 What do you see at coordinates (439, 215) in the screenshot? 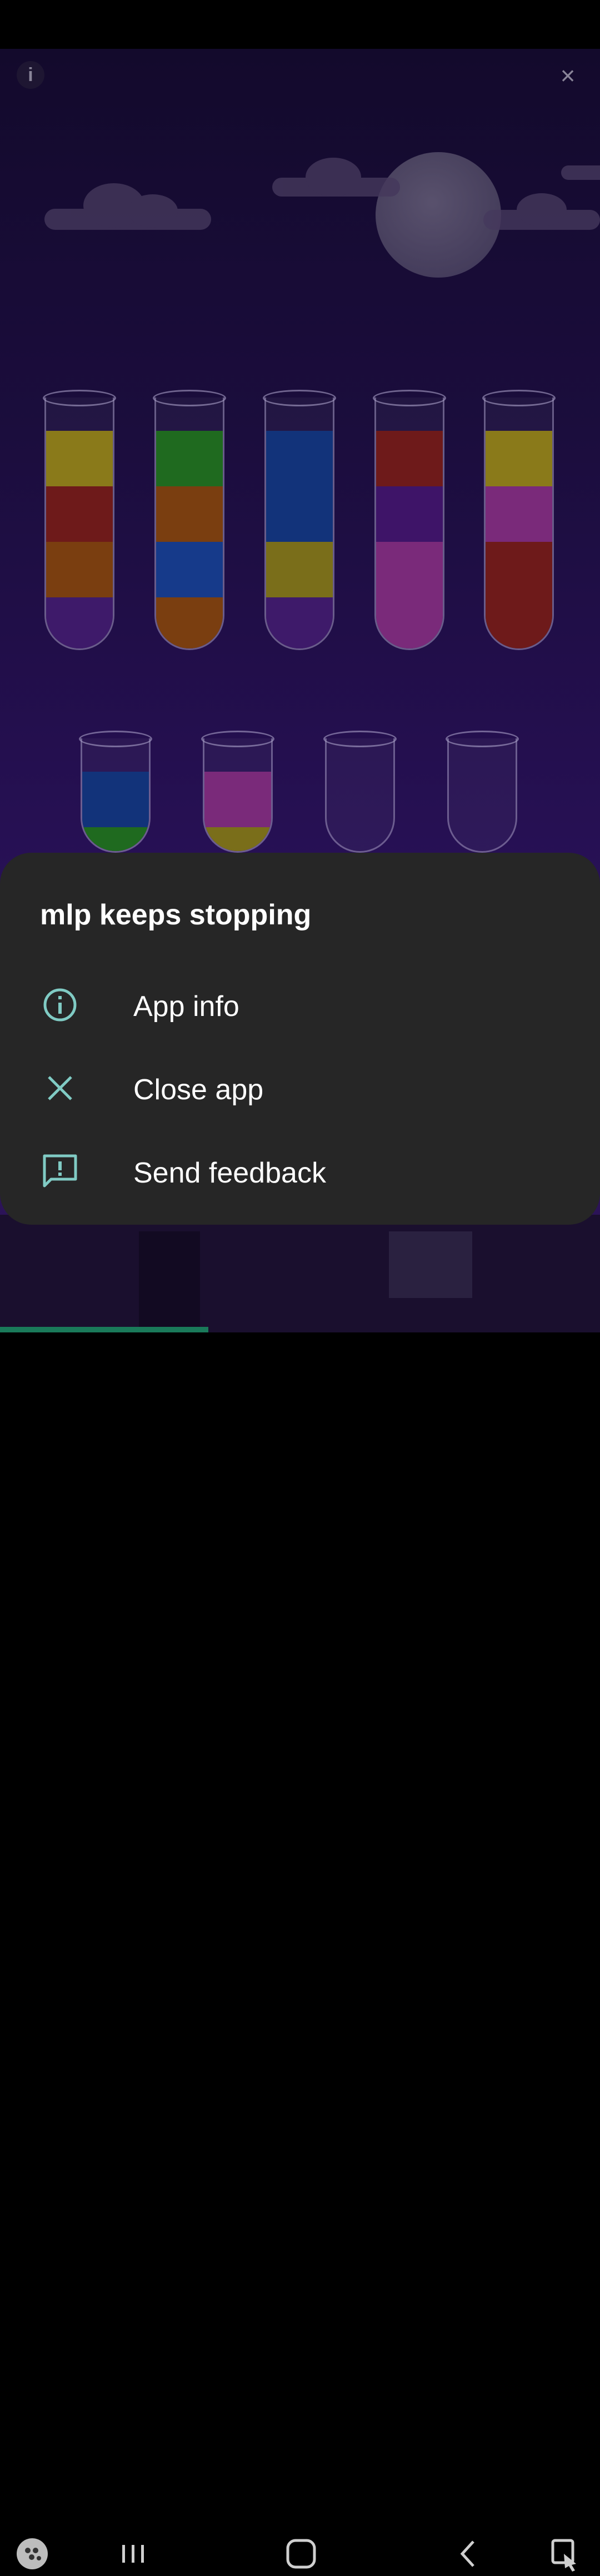
I see `moon-decoration` at bounding box center [439, 215].